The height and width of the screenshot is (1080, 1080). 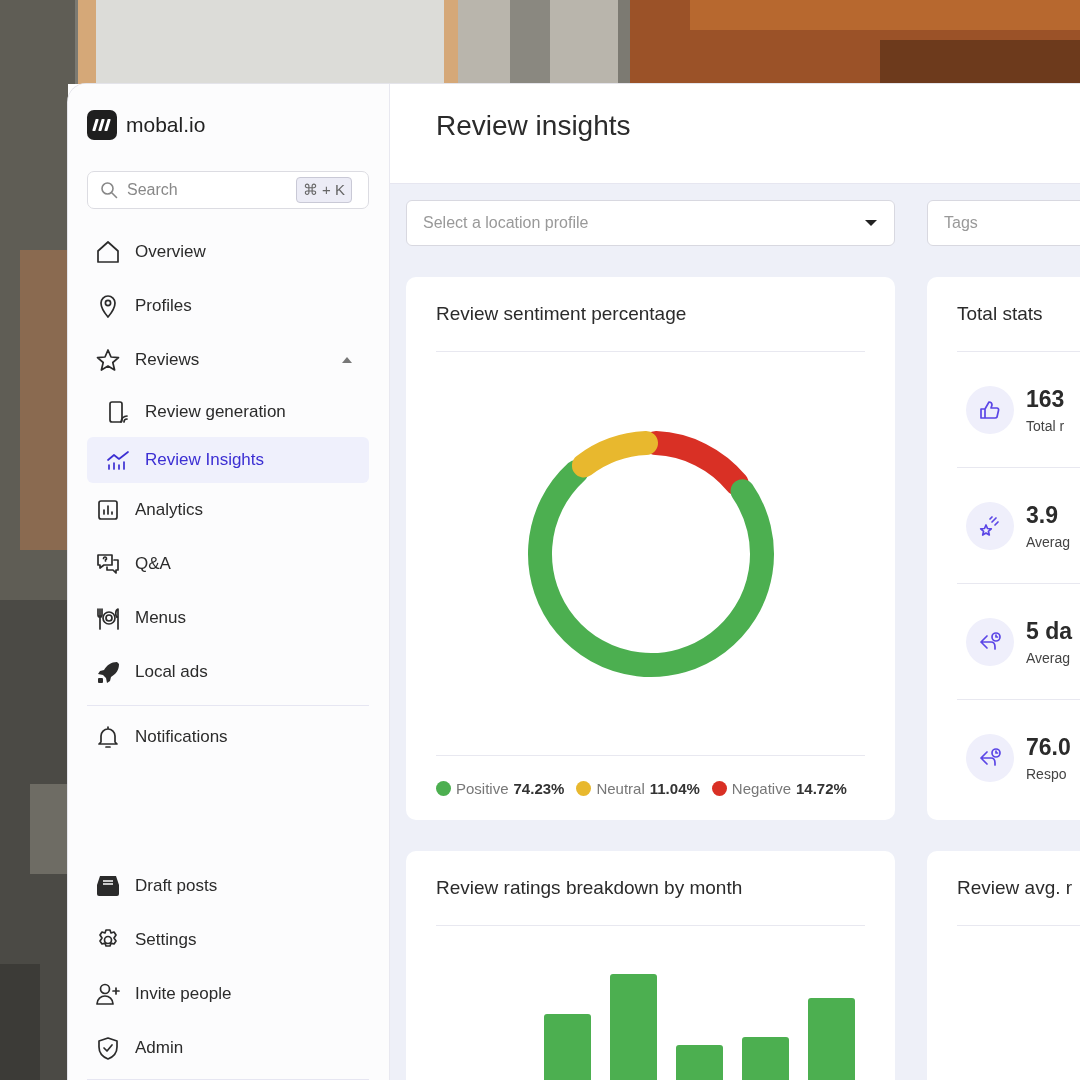 I want to click on bar-chart-icon, so click(x=108, y=510).